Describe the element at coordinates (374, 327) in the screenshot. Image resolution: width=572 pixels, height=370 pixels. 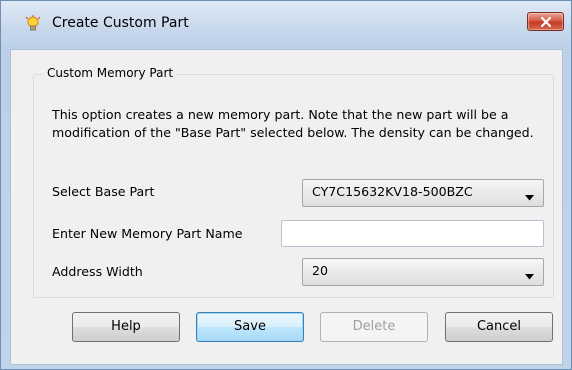
I see `delete-button: Delete` at that location.